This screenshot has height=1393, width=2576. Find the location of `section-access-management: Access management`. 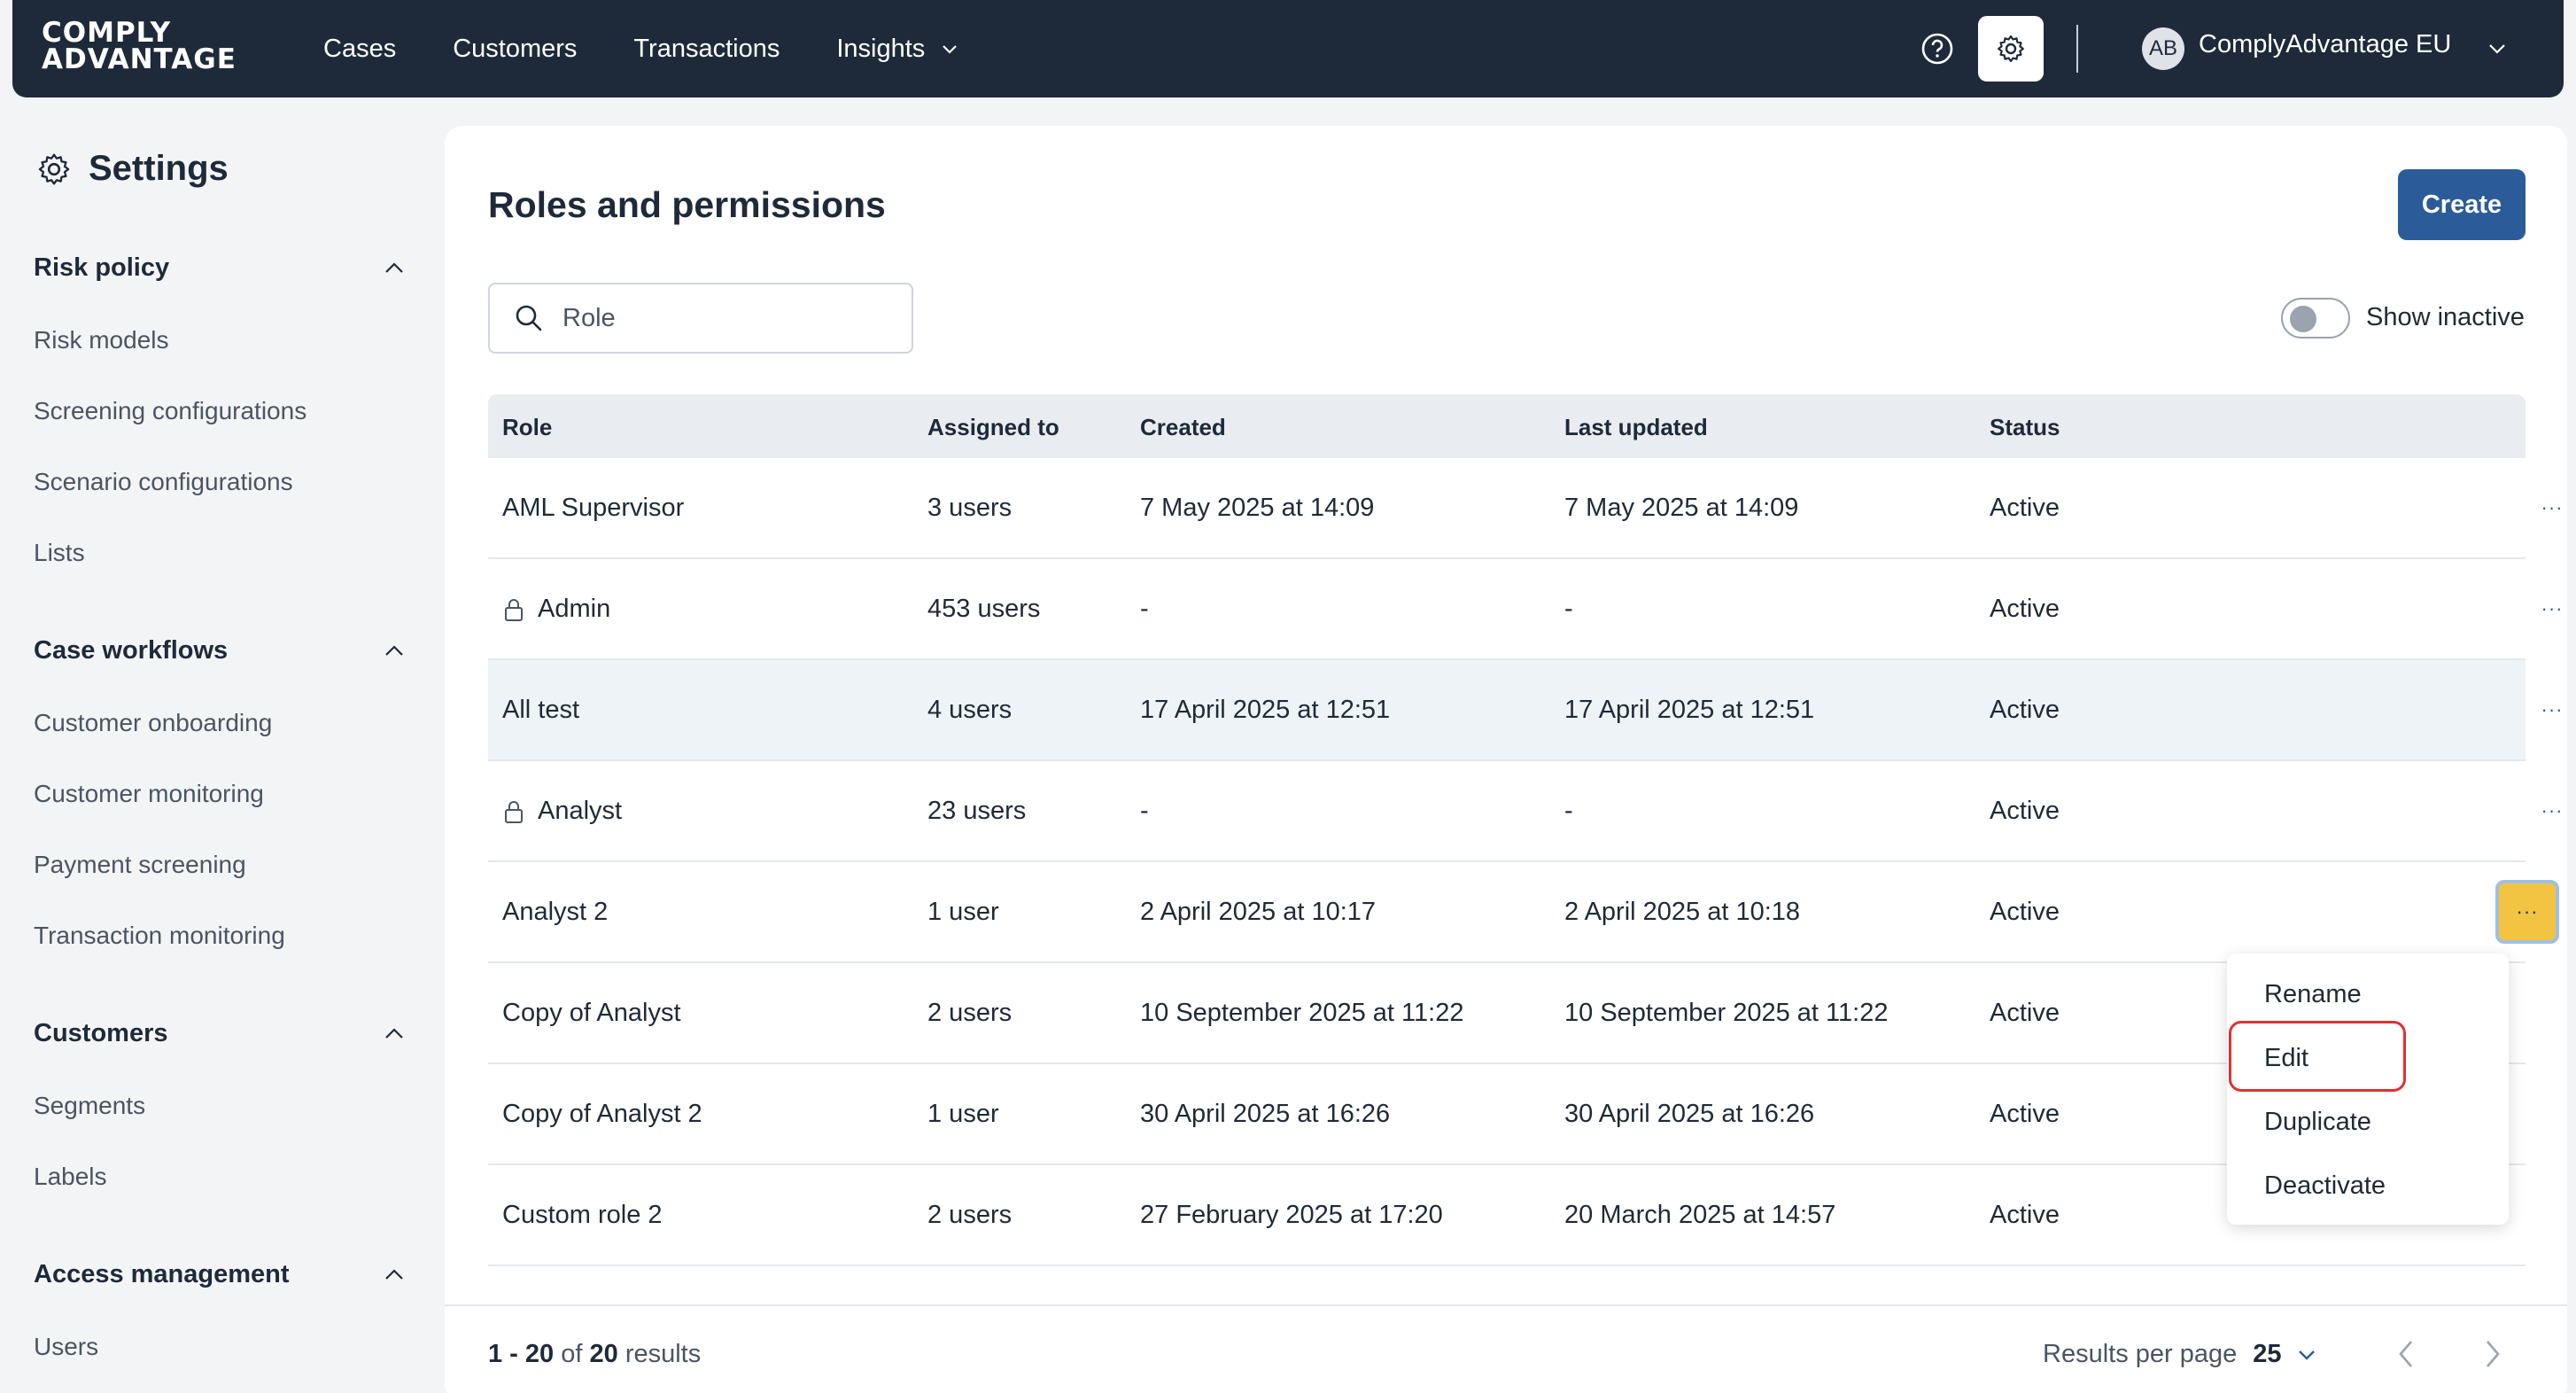

section-access-management: Access management is located at coordinates (220, 1274).